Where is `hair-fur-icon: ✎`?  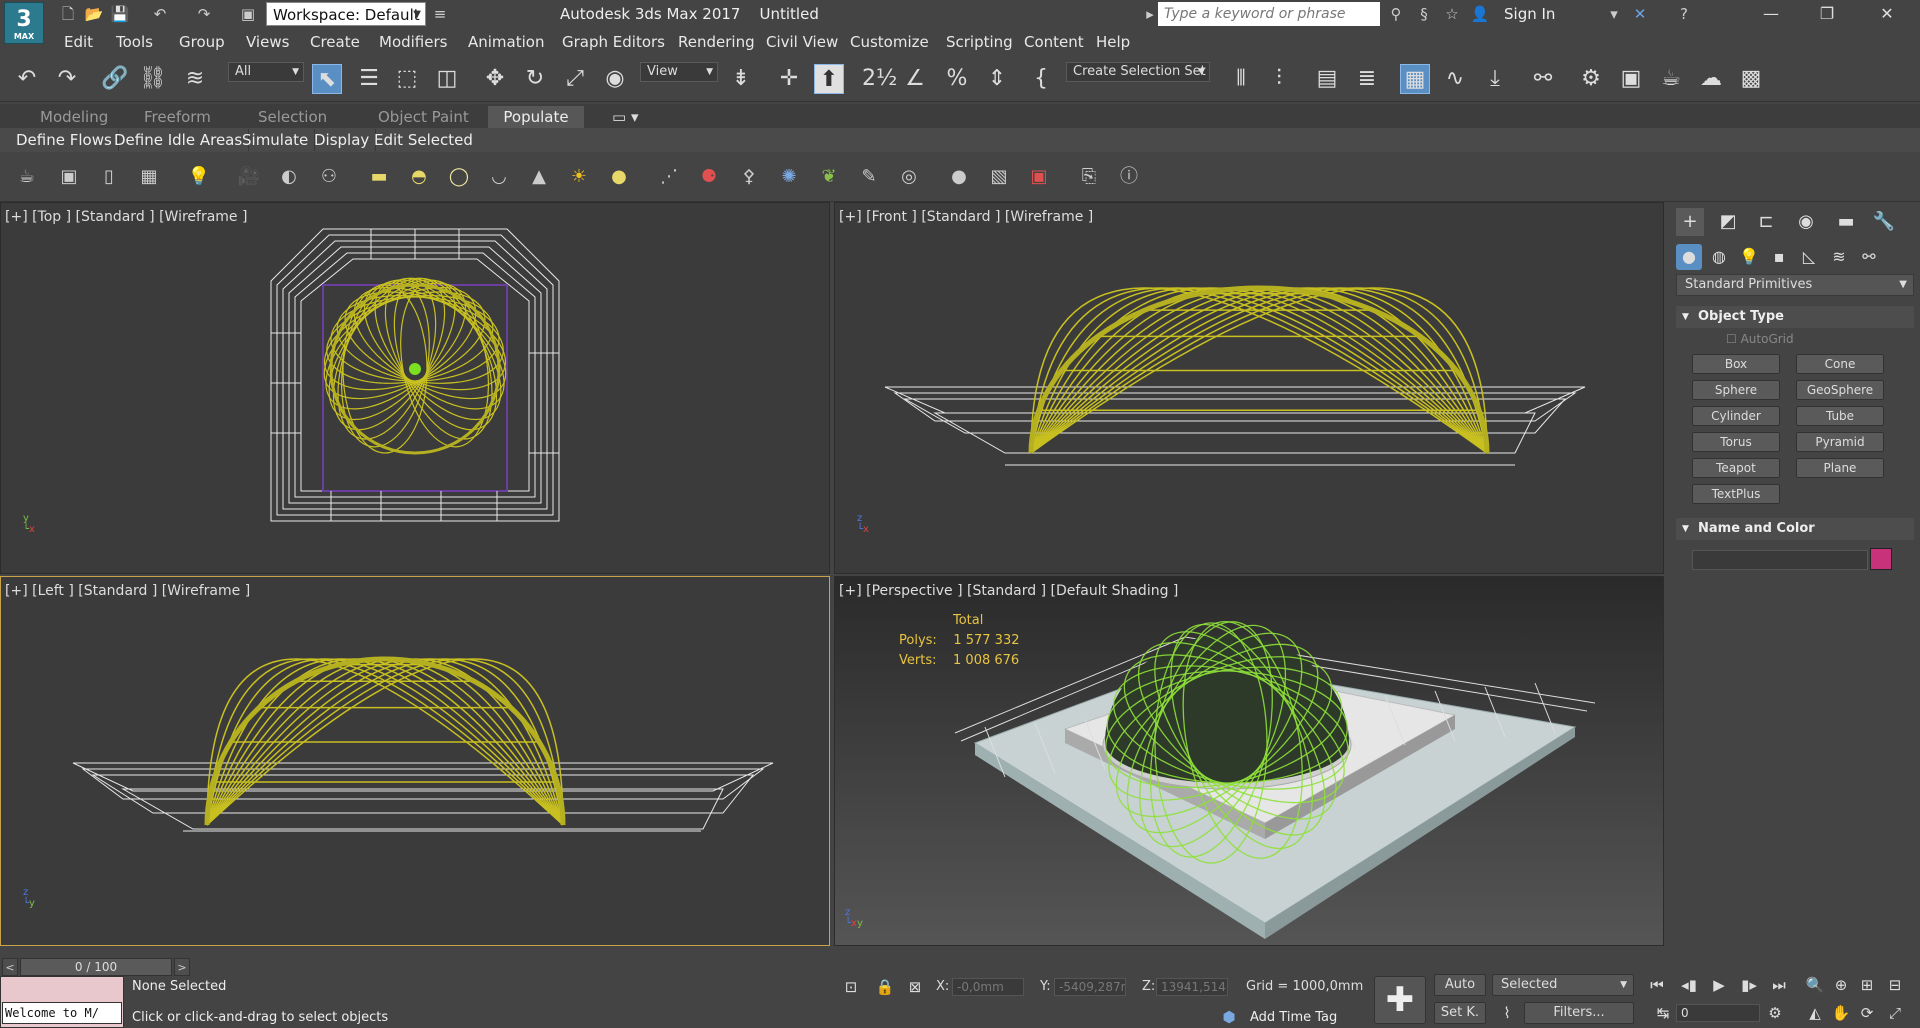
hair-fur-icon: ✎ is located at coordinates (869, 177).